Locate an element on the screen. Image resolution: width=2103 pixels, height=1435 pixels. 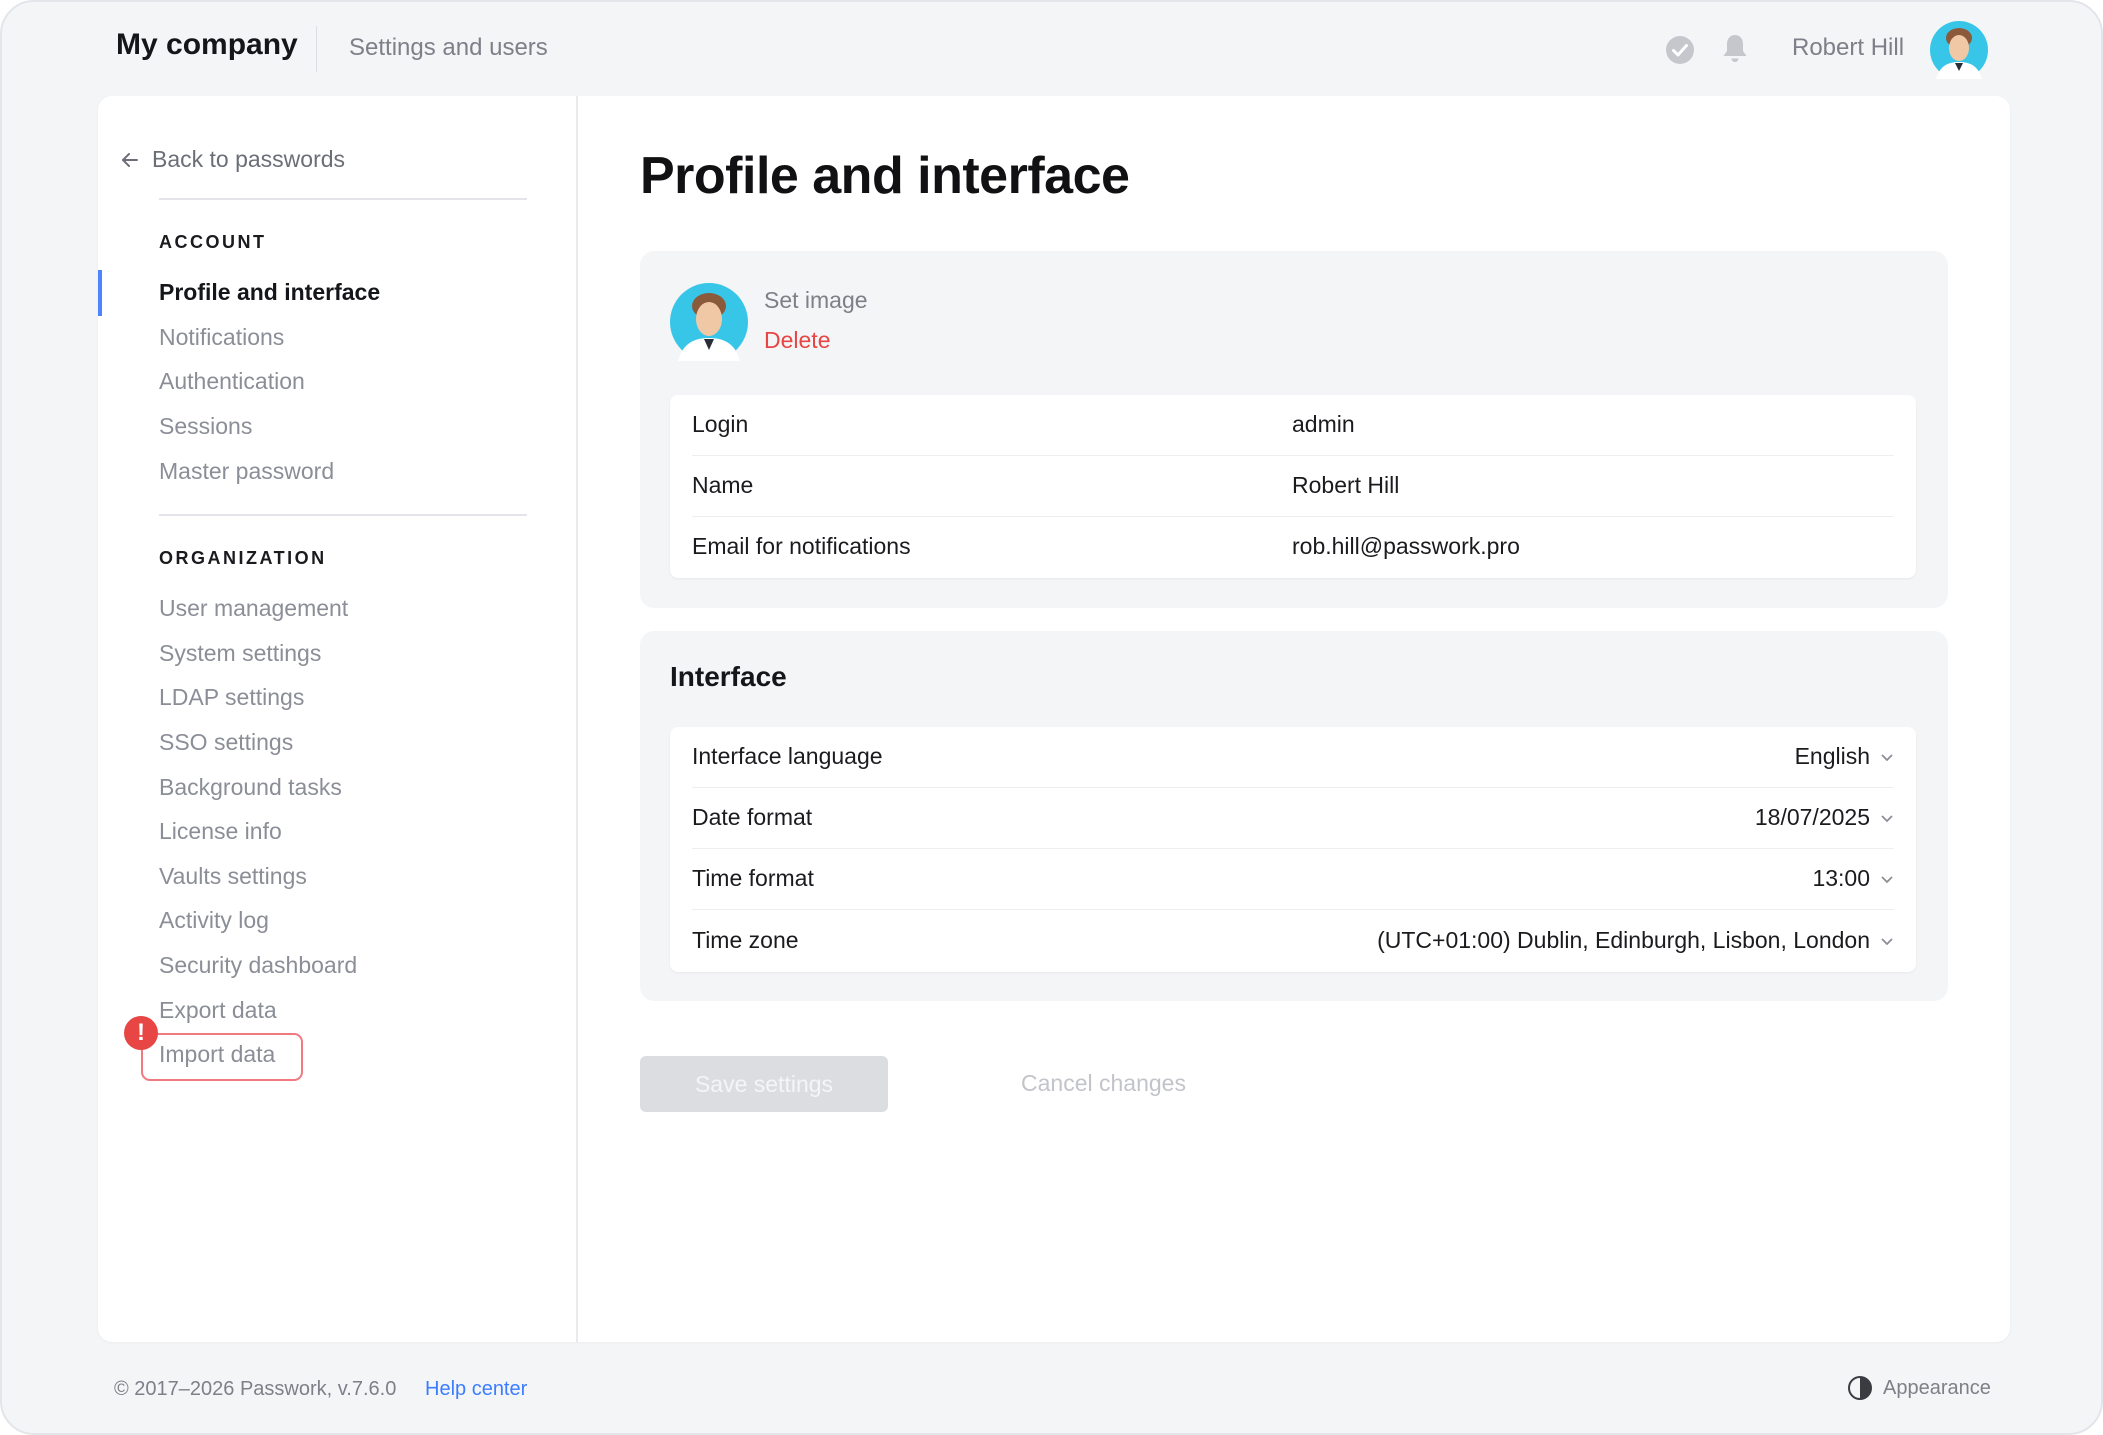
back-to-passwords-link: Back to passwords is located at coordinates (232, 159).